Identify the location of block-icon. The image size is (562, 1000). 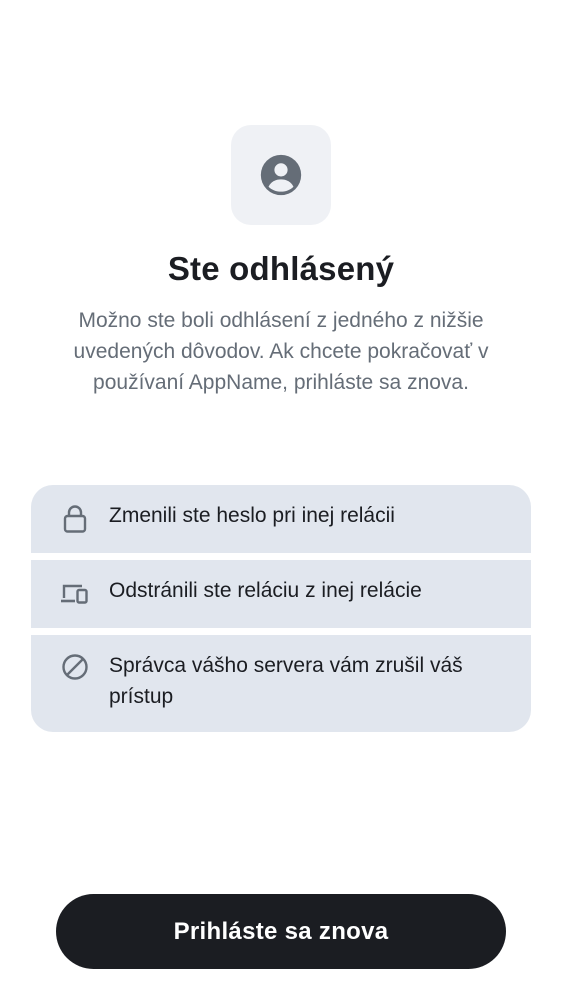
(75, 667).